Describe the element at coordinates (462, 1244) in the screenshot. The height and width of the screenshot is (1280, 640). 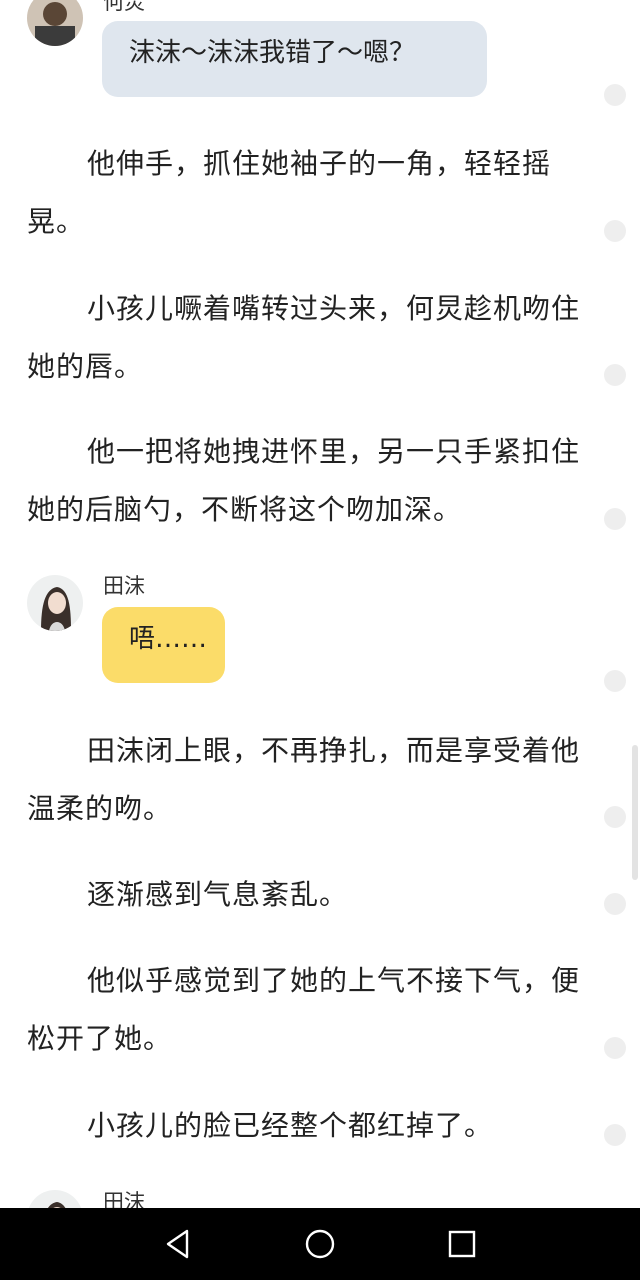
I see `recents-square-icon` at that location.